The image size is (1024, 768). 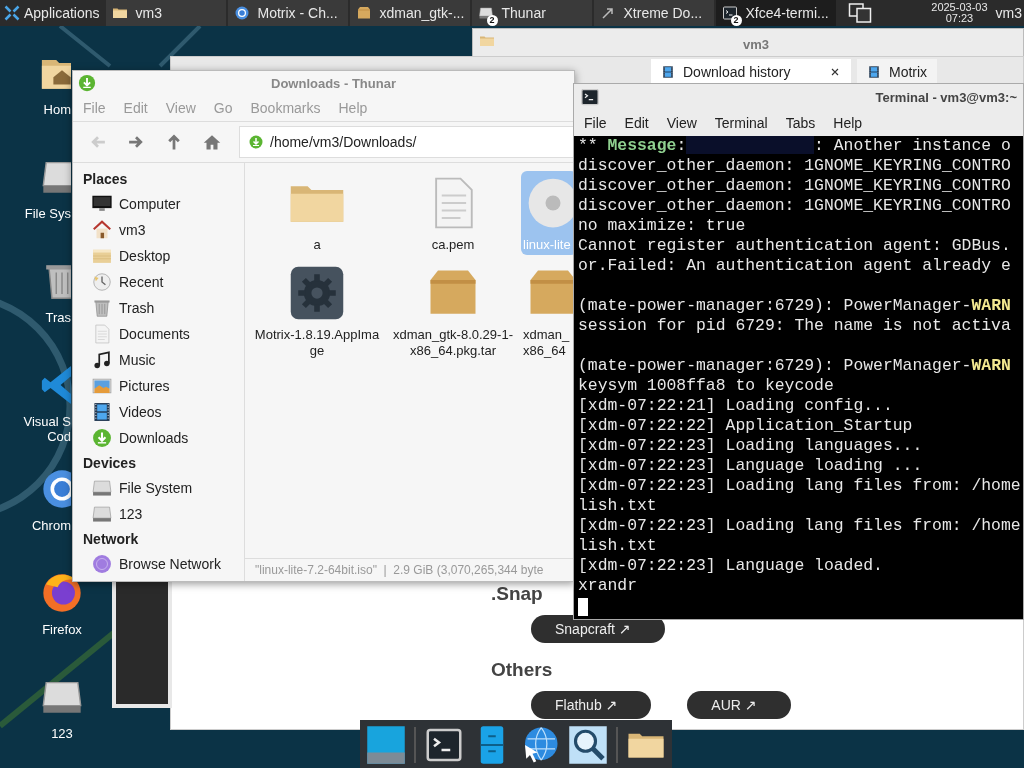 I want to click on file-tile: Motrix-1.8.19.AppIma ge, so click(x=317, y=311).